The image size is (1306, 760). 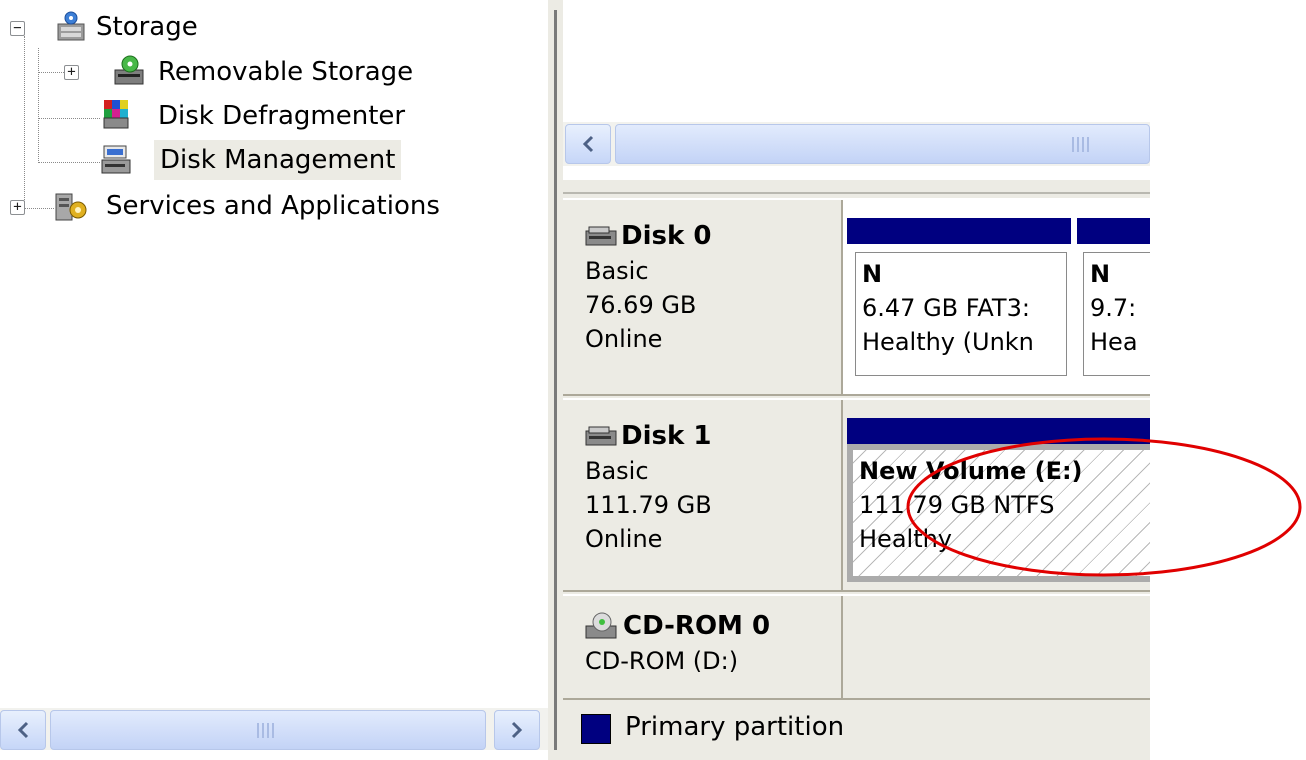 I want to click on tree-scroll-left-button, so click(x=23, y=730).